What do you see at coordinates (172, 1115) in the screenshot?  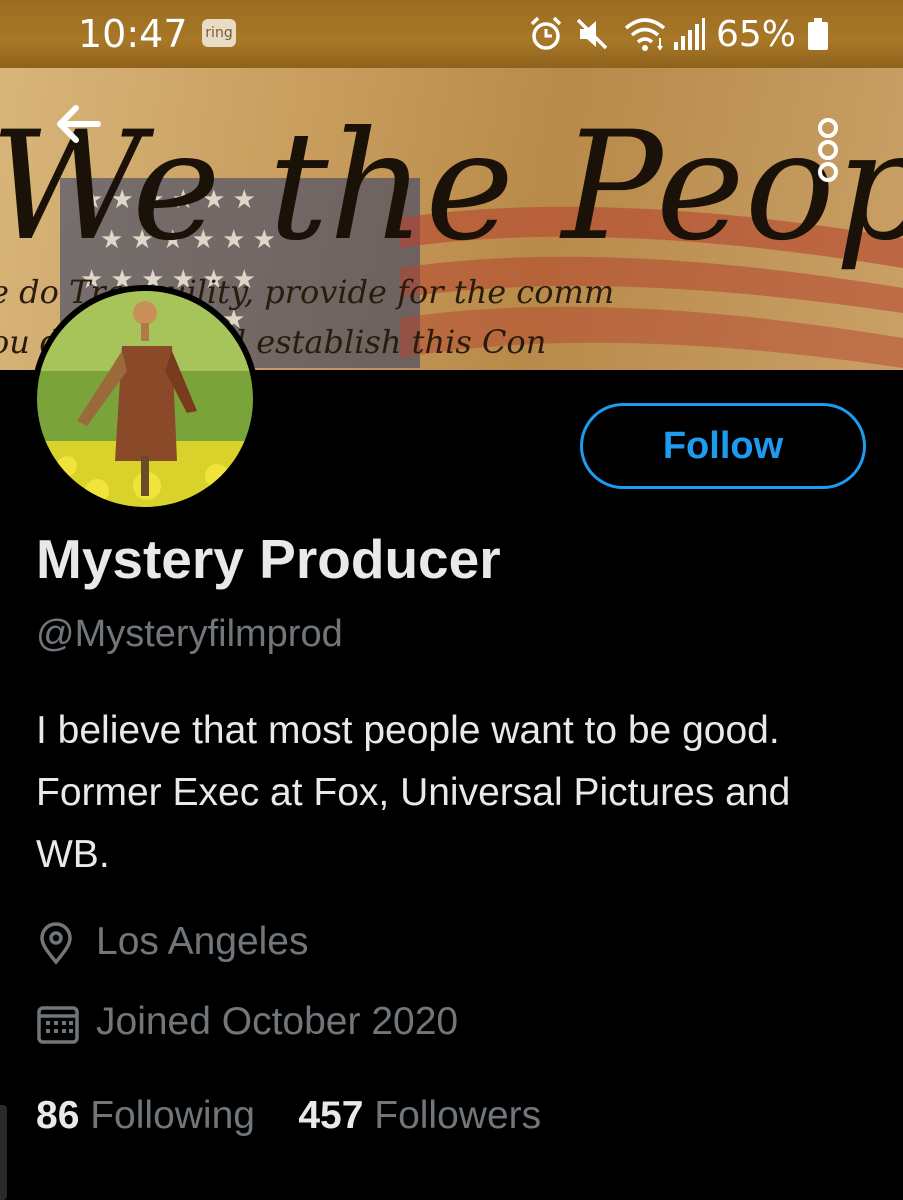 I see `following-label: Following` at bounding box center [172, 1115].